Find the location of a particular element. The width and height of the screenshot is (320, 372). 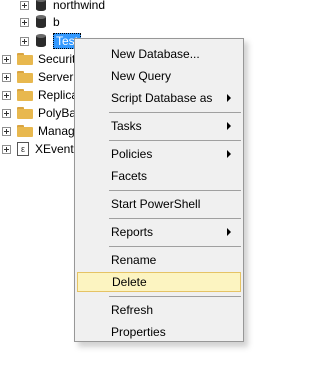

menu-item-properties: Properties is located at coordinates (159, 332).